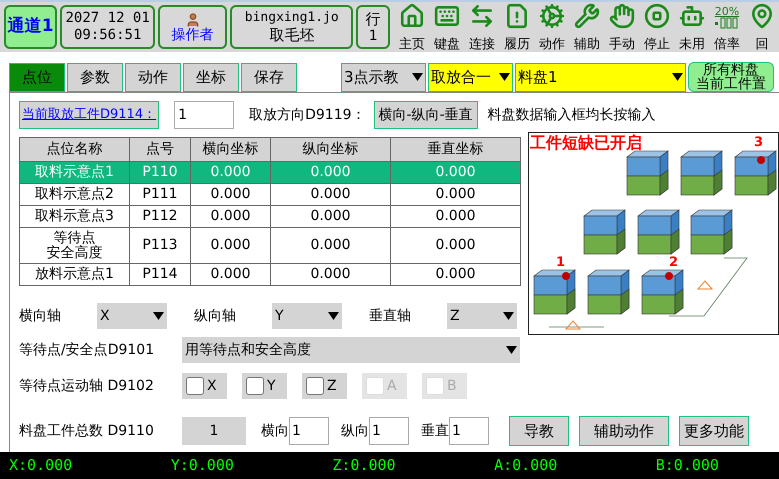  I want to click on channel-button: 通道1, so click(31, 27).